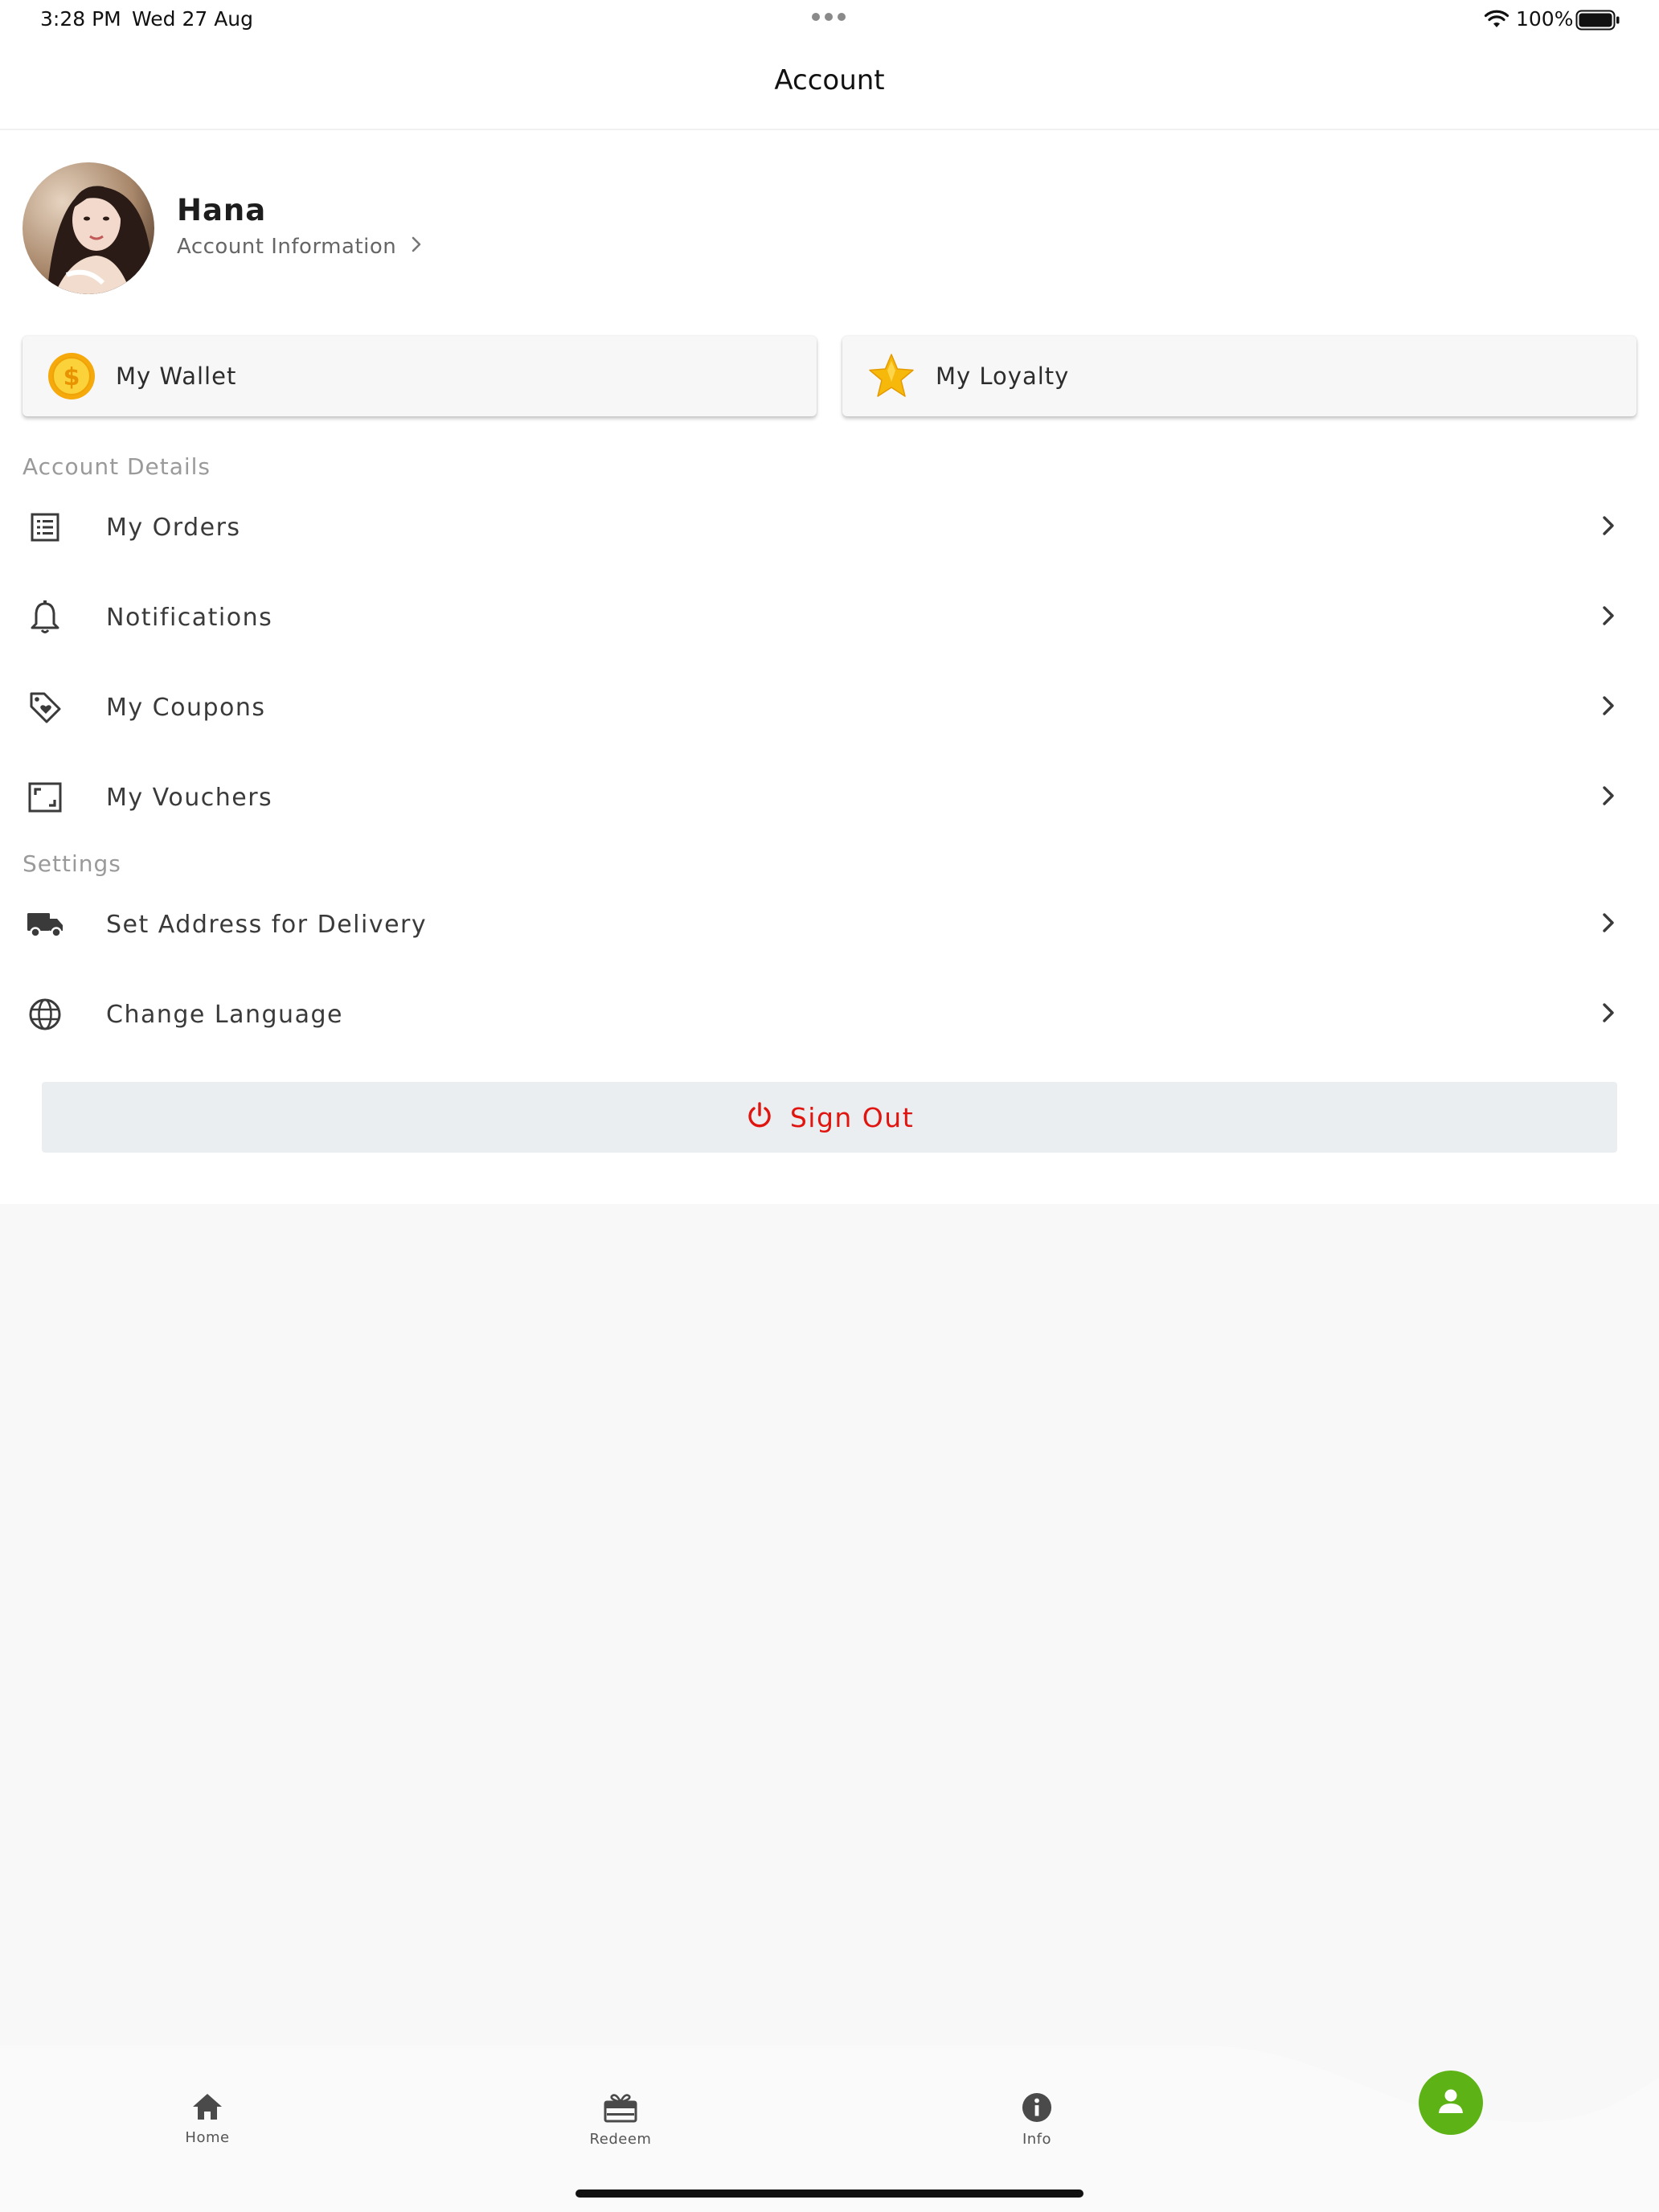 This screenshot has height=2212, width=1659. I want to click on nav-account-button, so click(1451, 2103).